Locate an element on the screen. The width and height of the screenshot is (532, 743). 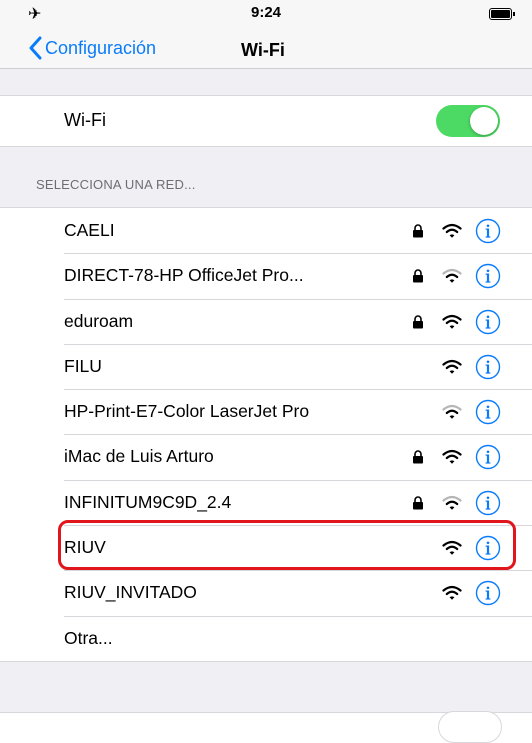
navigation-bar: Configuración Wi-Fi is located at coordinates (266, 48).